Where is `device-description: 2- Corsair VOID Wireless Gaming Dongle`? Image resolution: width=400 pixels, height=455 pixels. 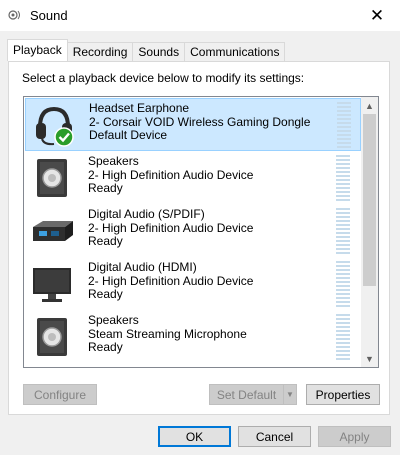
device-description: 2- Corsair VOID Wireless Gaming Dongle is located at coordinates (200, 121).